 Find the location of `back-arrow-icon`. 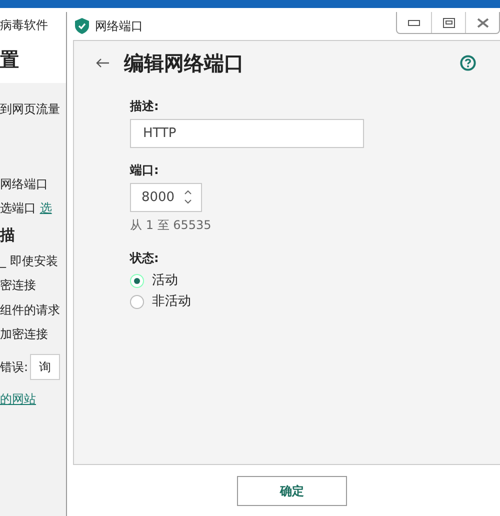

back-arrow-icon is located at coordinates (103, 63).